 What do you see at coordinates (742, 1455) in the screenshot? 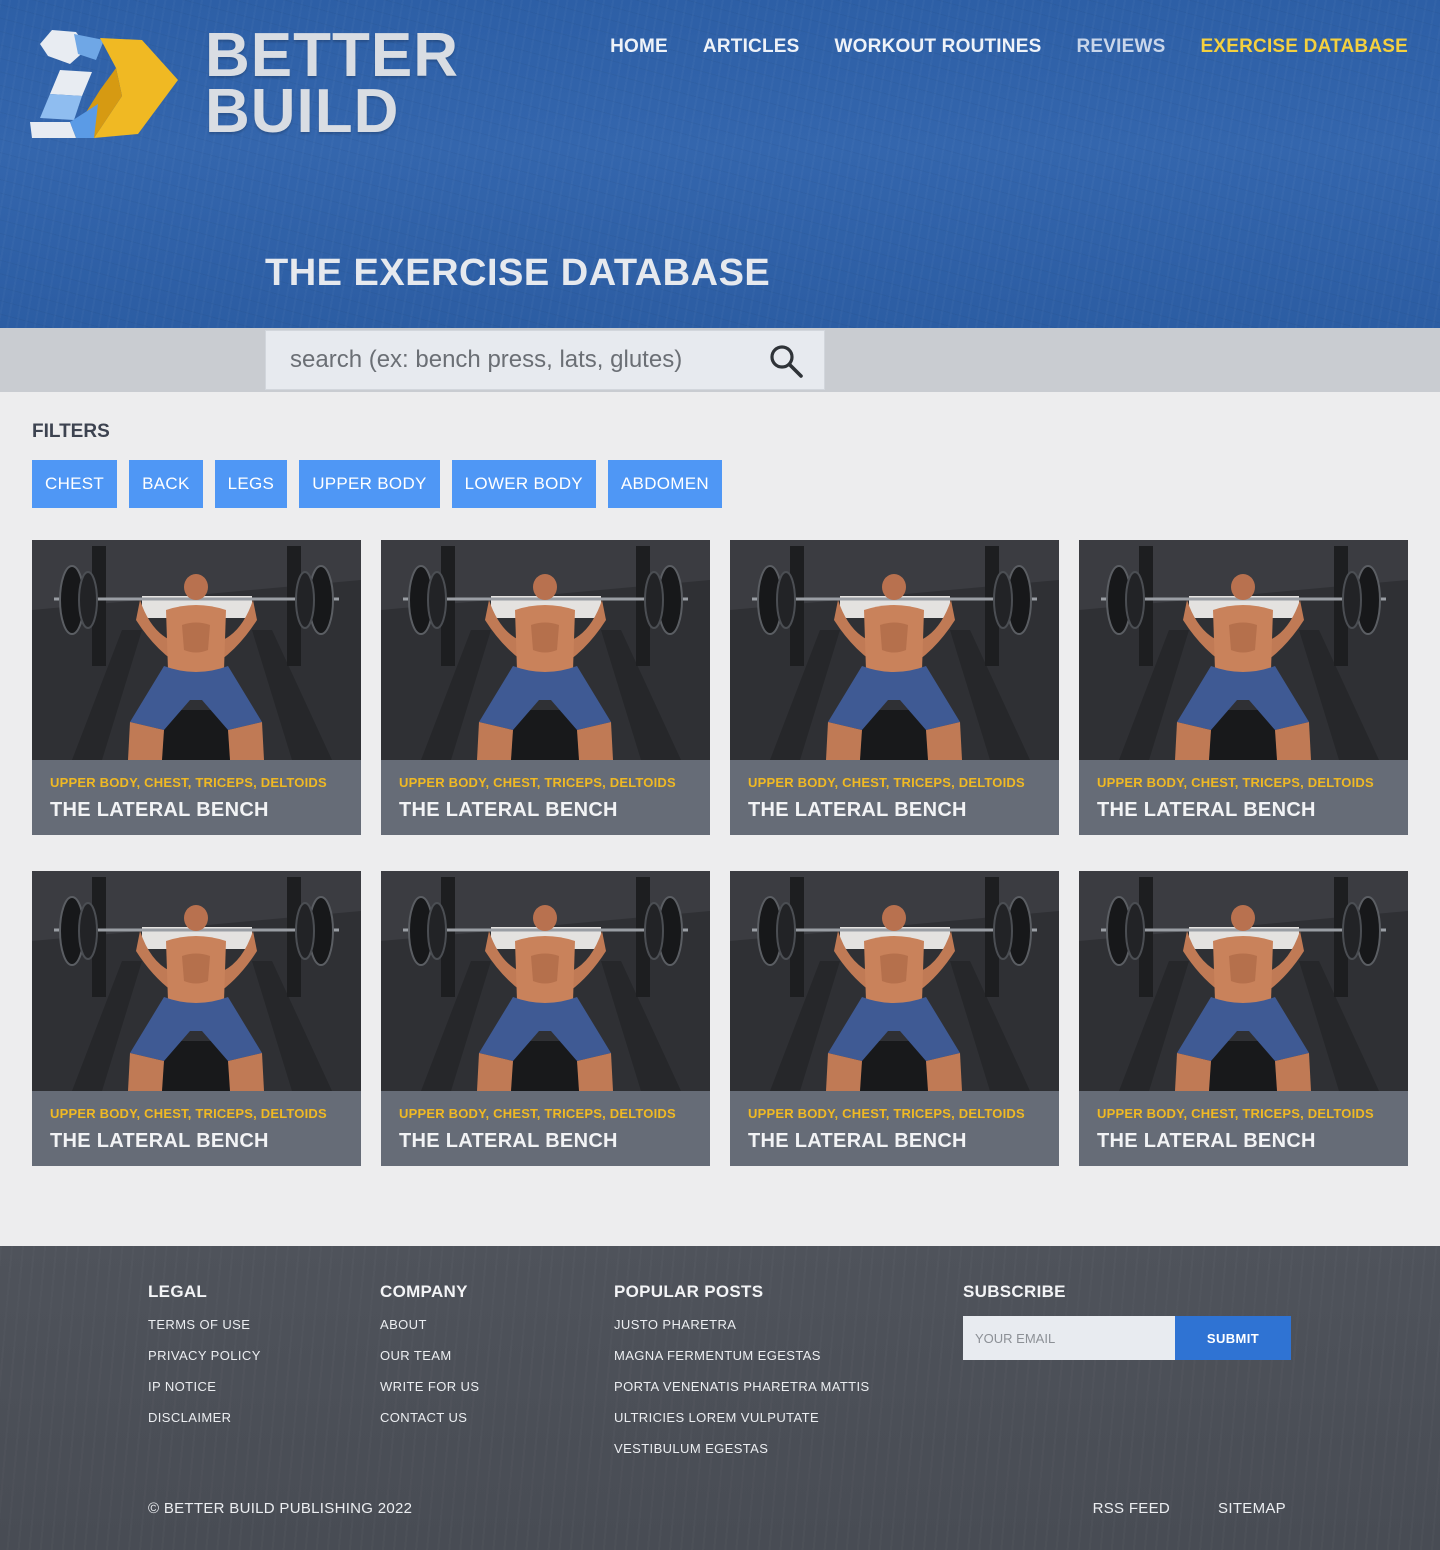
I see `footer-post-link: VESTIBULUM EGESTAS` at bounding box center [742, 1455].